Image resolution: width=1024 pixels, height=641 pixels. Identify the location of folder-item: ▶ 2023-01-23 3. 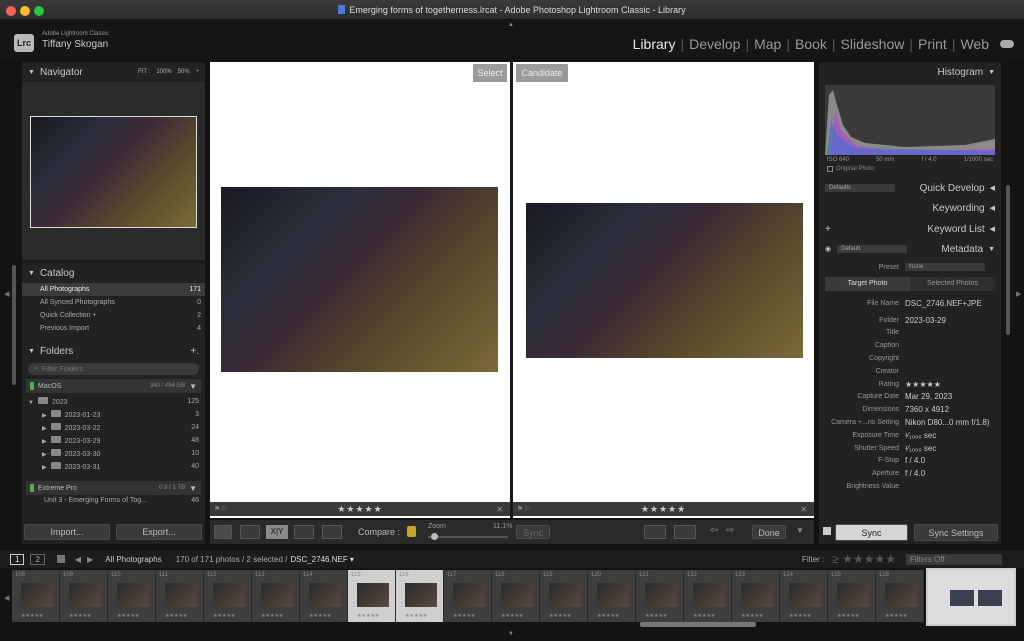
(113, 414).